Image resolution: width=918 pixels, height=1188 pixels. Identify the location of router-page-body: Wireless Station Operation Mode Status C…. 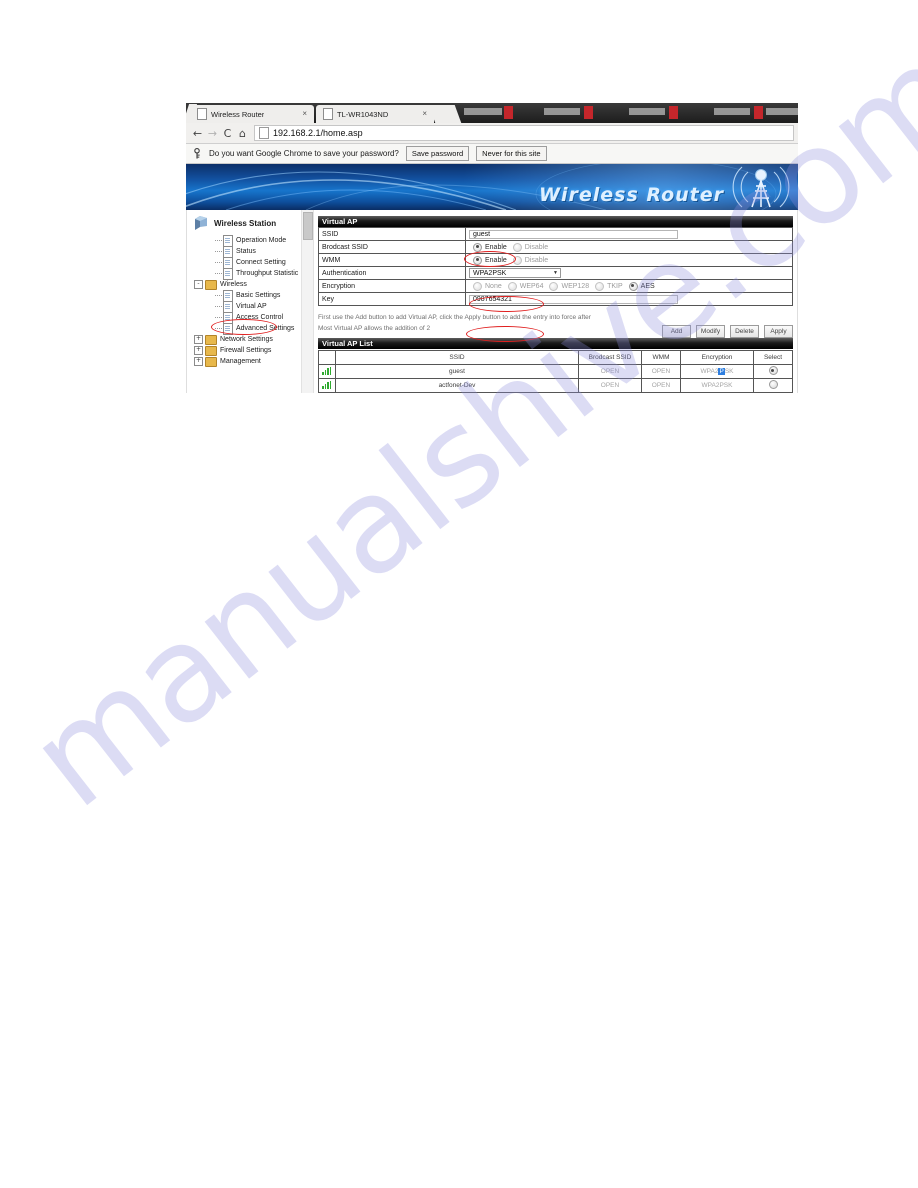
(492, 301).